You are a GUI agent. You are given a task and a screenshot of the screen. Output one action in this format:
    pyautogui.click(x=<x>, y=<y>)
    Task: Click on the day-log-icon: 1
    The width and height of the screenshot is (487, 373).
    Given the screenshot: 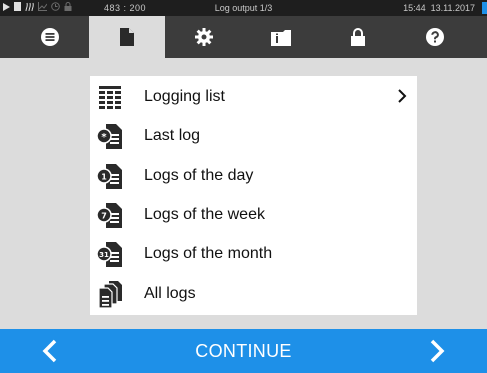 What is the action you would take?
    pyautogui.click(x=109, y=176)
    